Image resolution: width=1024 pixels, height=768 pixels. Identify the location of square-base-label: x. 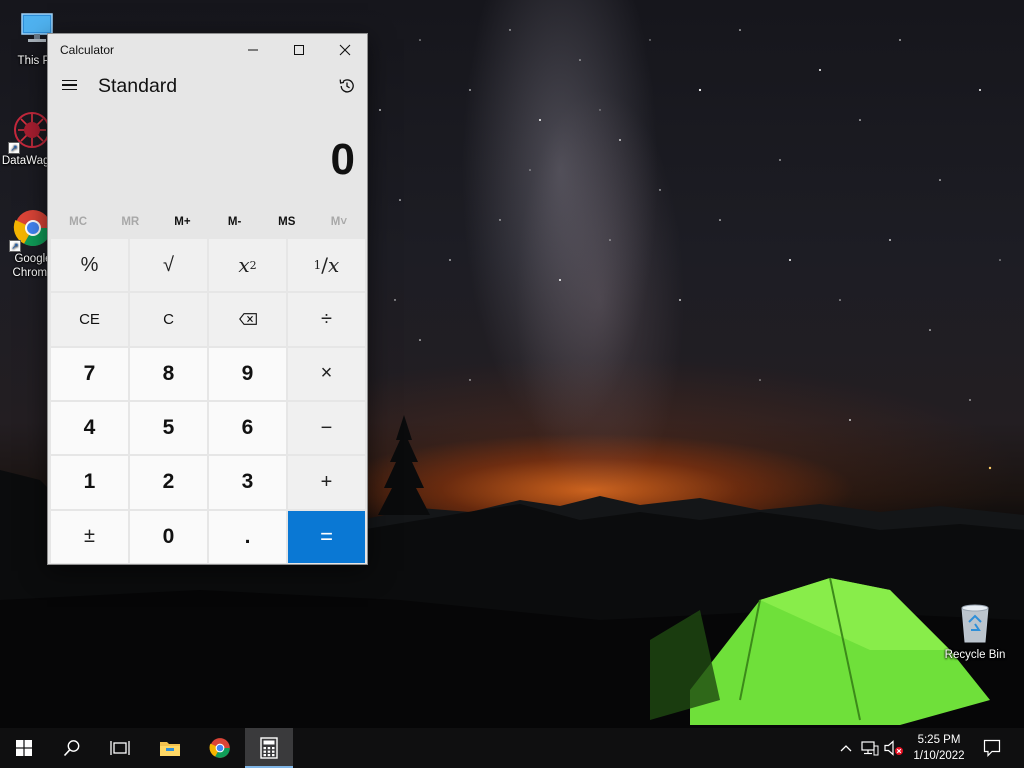
(244, 265).